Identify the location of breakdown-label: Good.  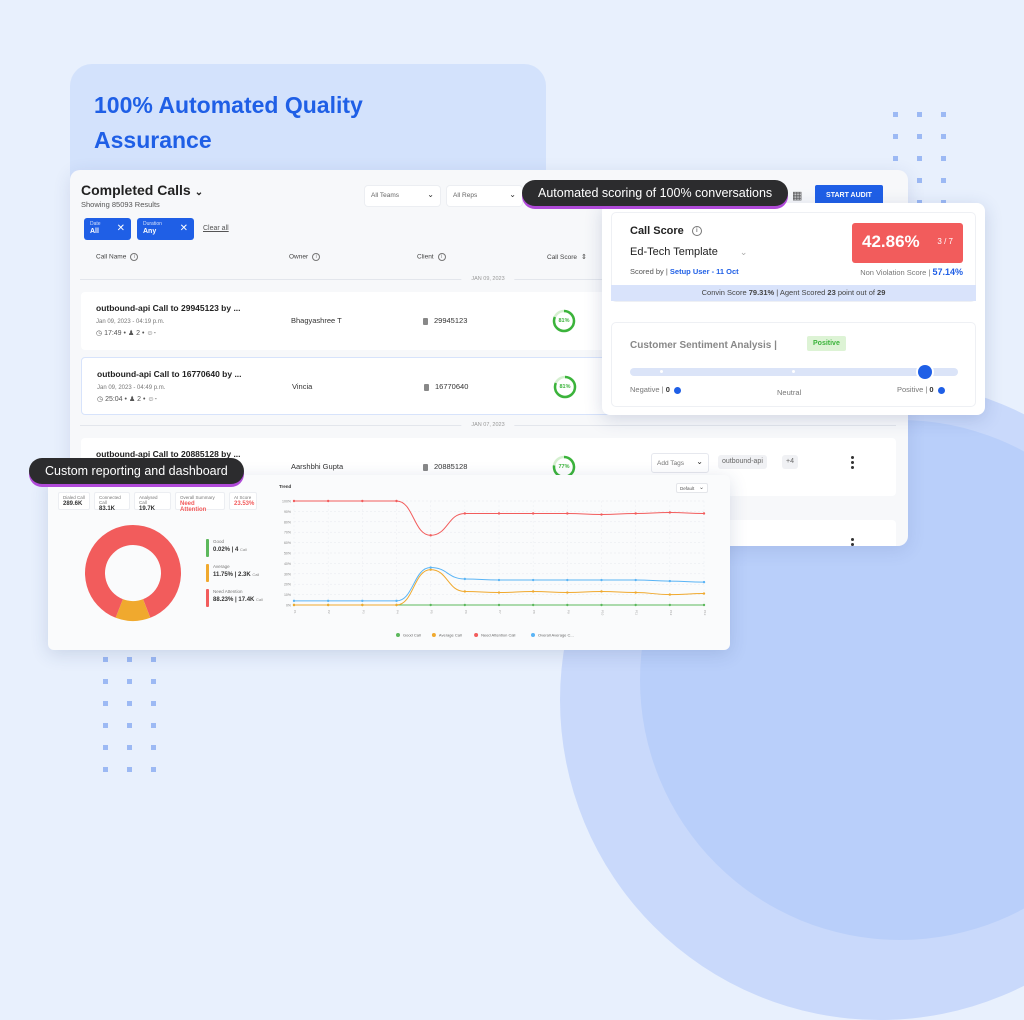
(219, 541).